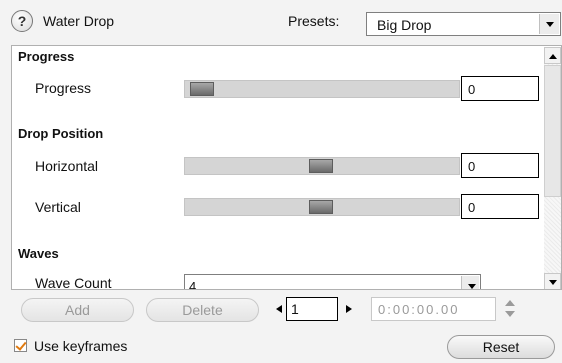  What do you see at coordinates (500, 88) in the screenshot?
I see `progress-value-field: 0` at bounding box center [500, 88].